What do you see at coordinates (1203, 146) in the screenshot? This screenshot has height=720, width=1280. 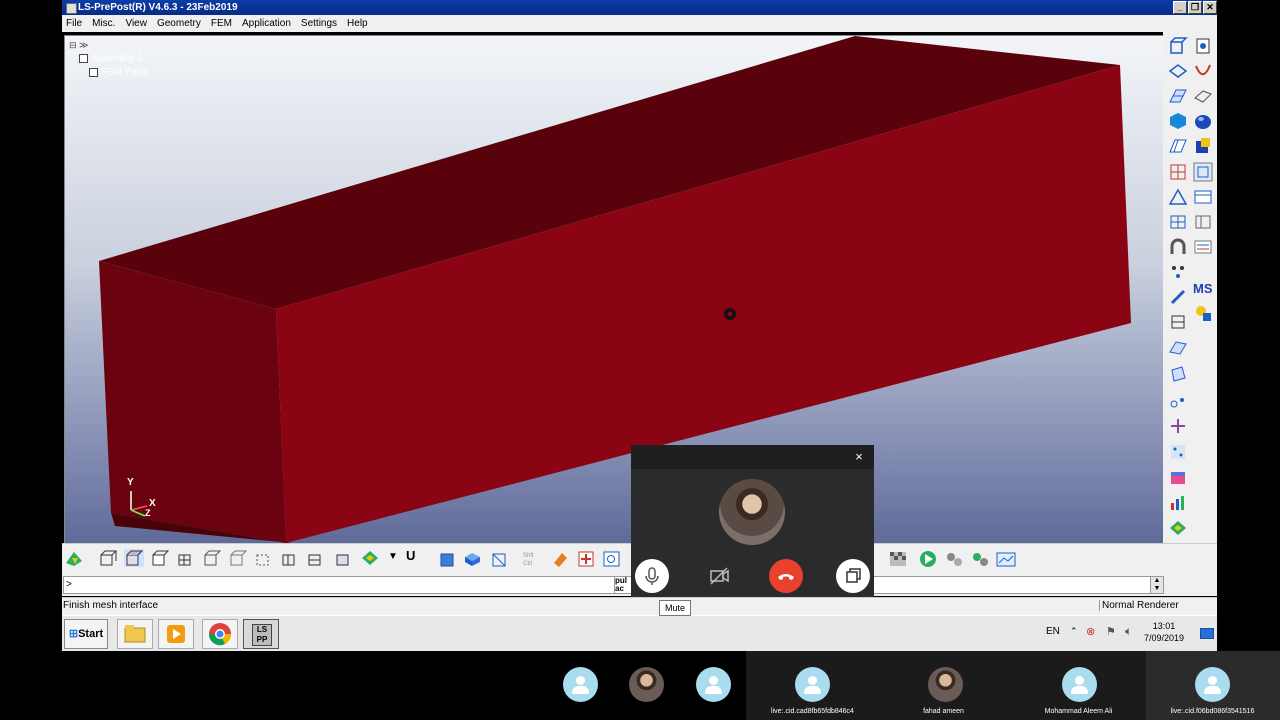 I see `block-mesher-icon` at bounding box center [1203, 146].